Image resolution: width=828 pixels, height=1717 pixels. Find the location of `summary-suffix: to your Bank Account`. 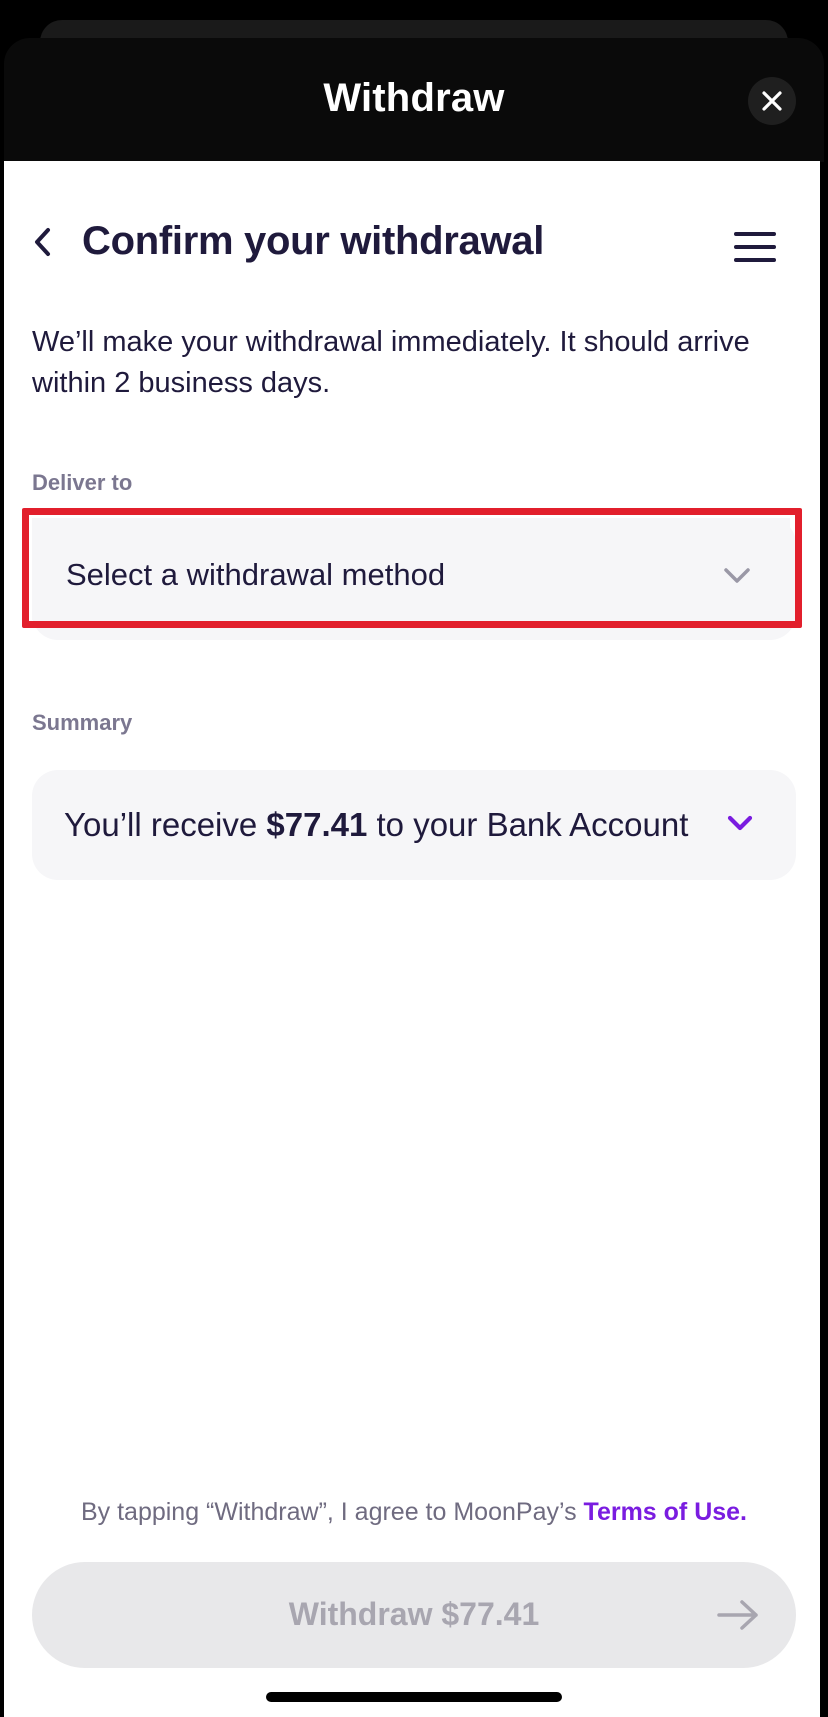

summary-suffix: to your Bank Account is located at coordinates (528, 824).